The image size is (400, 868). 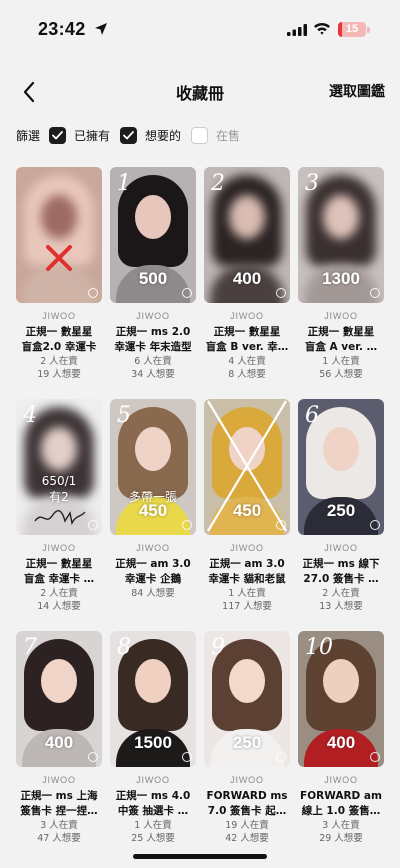 I want to click on handwritten-price: 1500, so click(x=153, y=742).